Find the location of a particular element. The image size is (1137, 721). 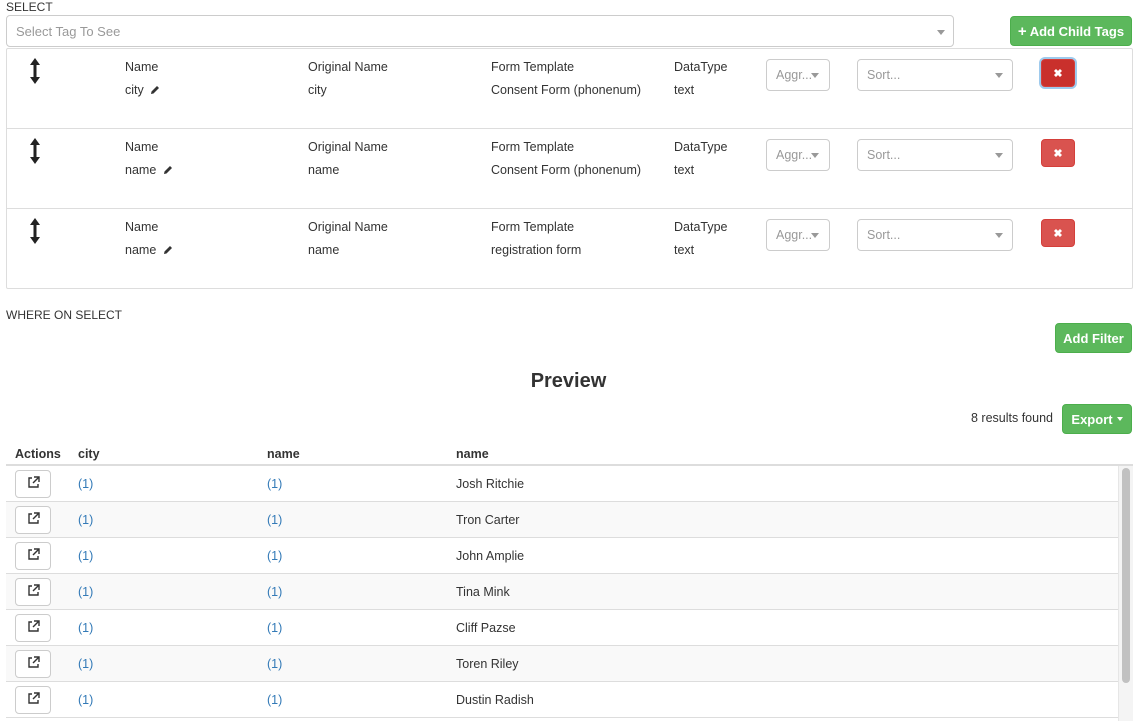

plus-icon: + is located at coordinates (1022, 31).